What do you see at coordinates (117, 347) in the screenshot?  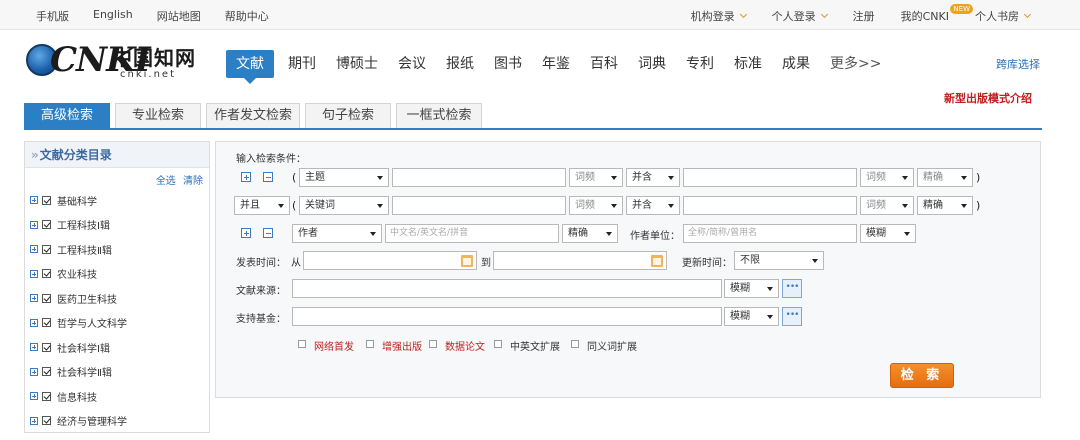 I see `category-item: 社会科学Ⅰ辑` at bounding box center [117, 347].